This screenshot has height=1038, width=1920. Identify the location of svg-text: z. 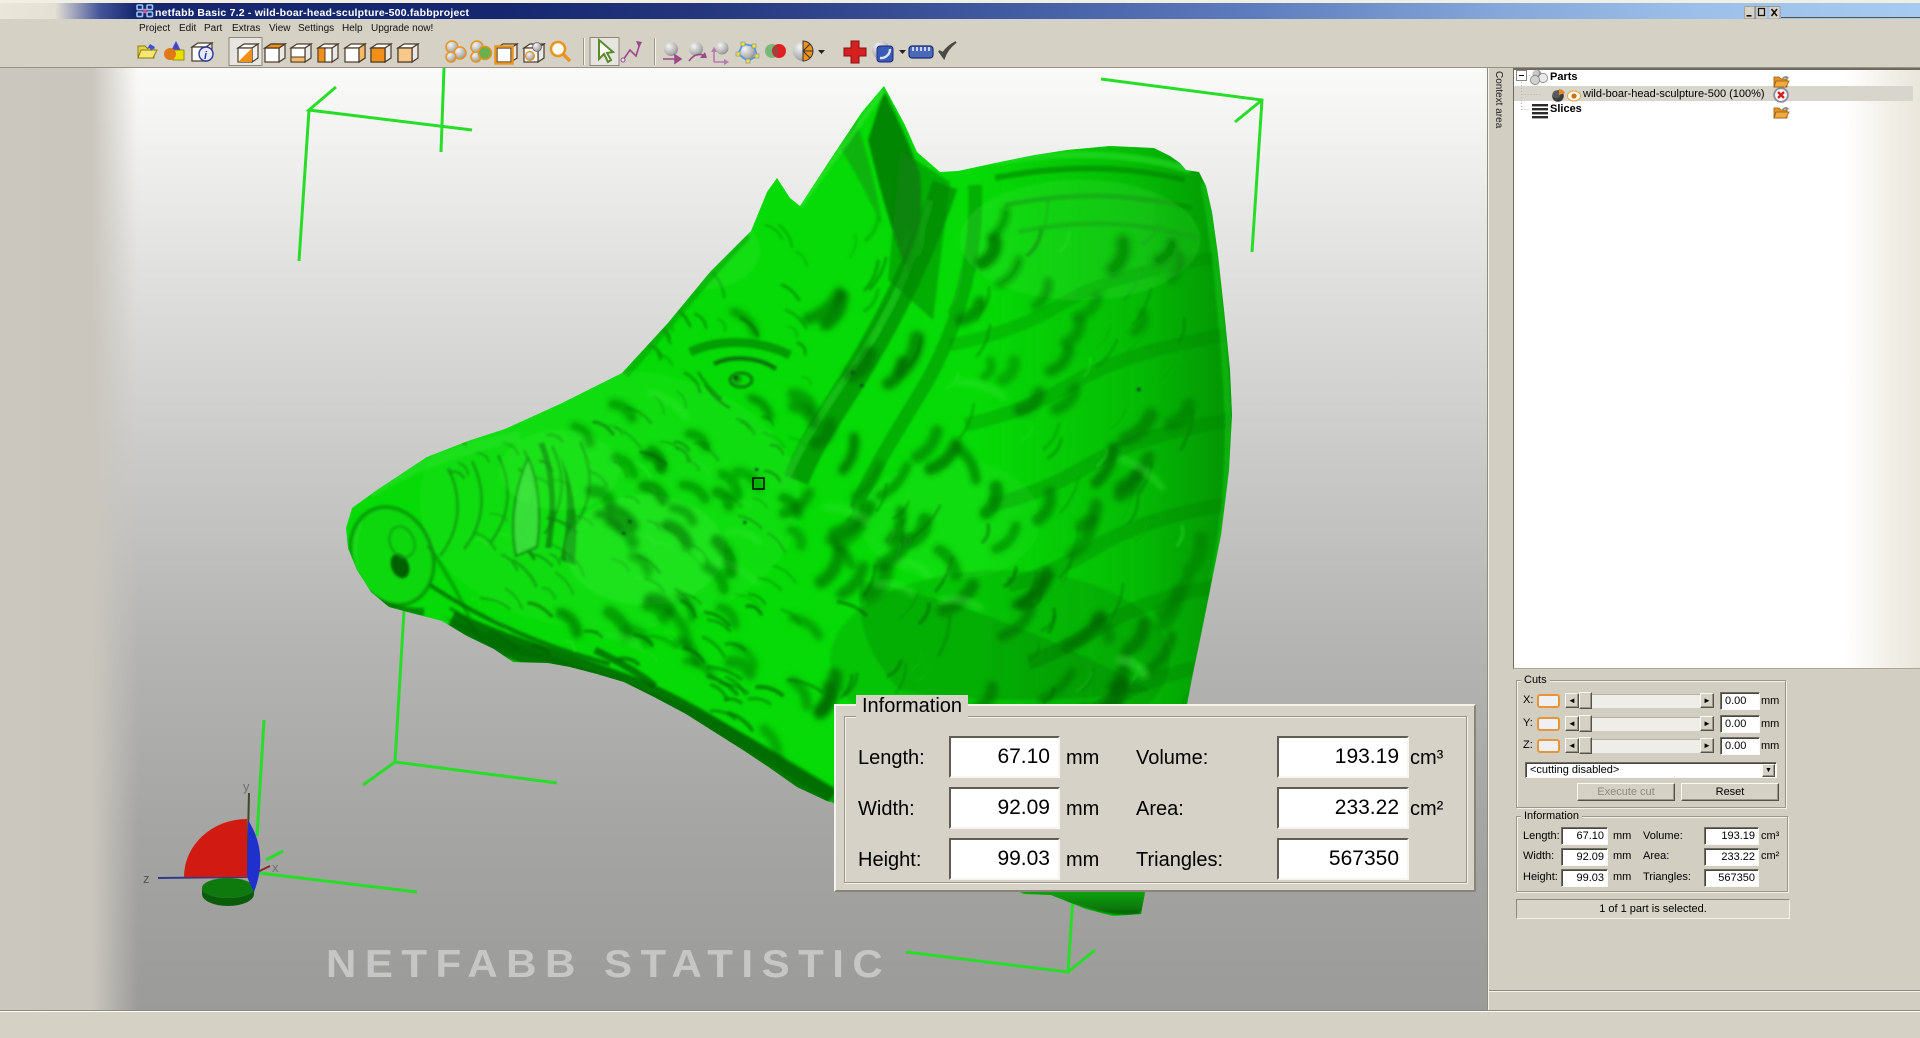
(146, 878).